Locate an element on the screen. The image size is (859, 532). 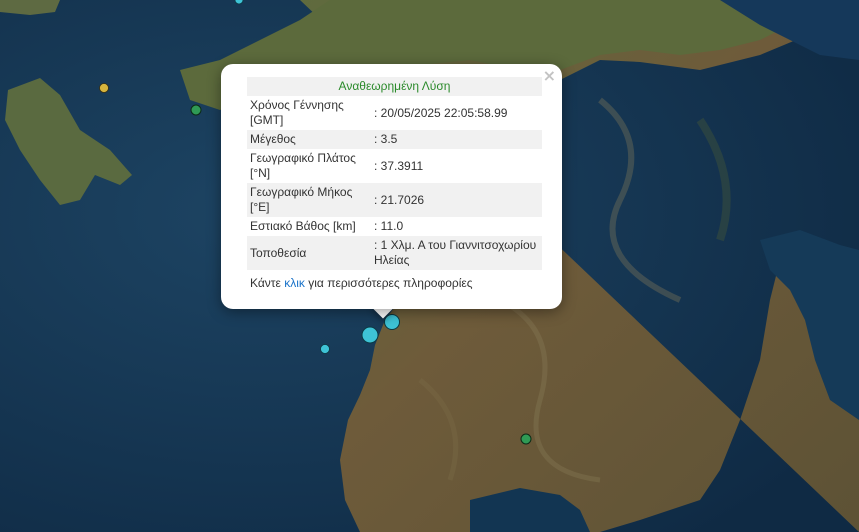
label-origin-time: Χρόνος Γέννησης [GMT] is located at coordinates (297, 112).